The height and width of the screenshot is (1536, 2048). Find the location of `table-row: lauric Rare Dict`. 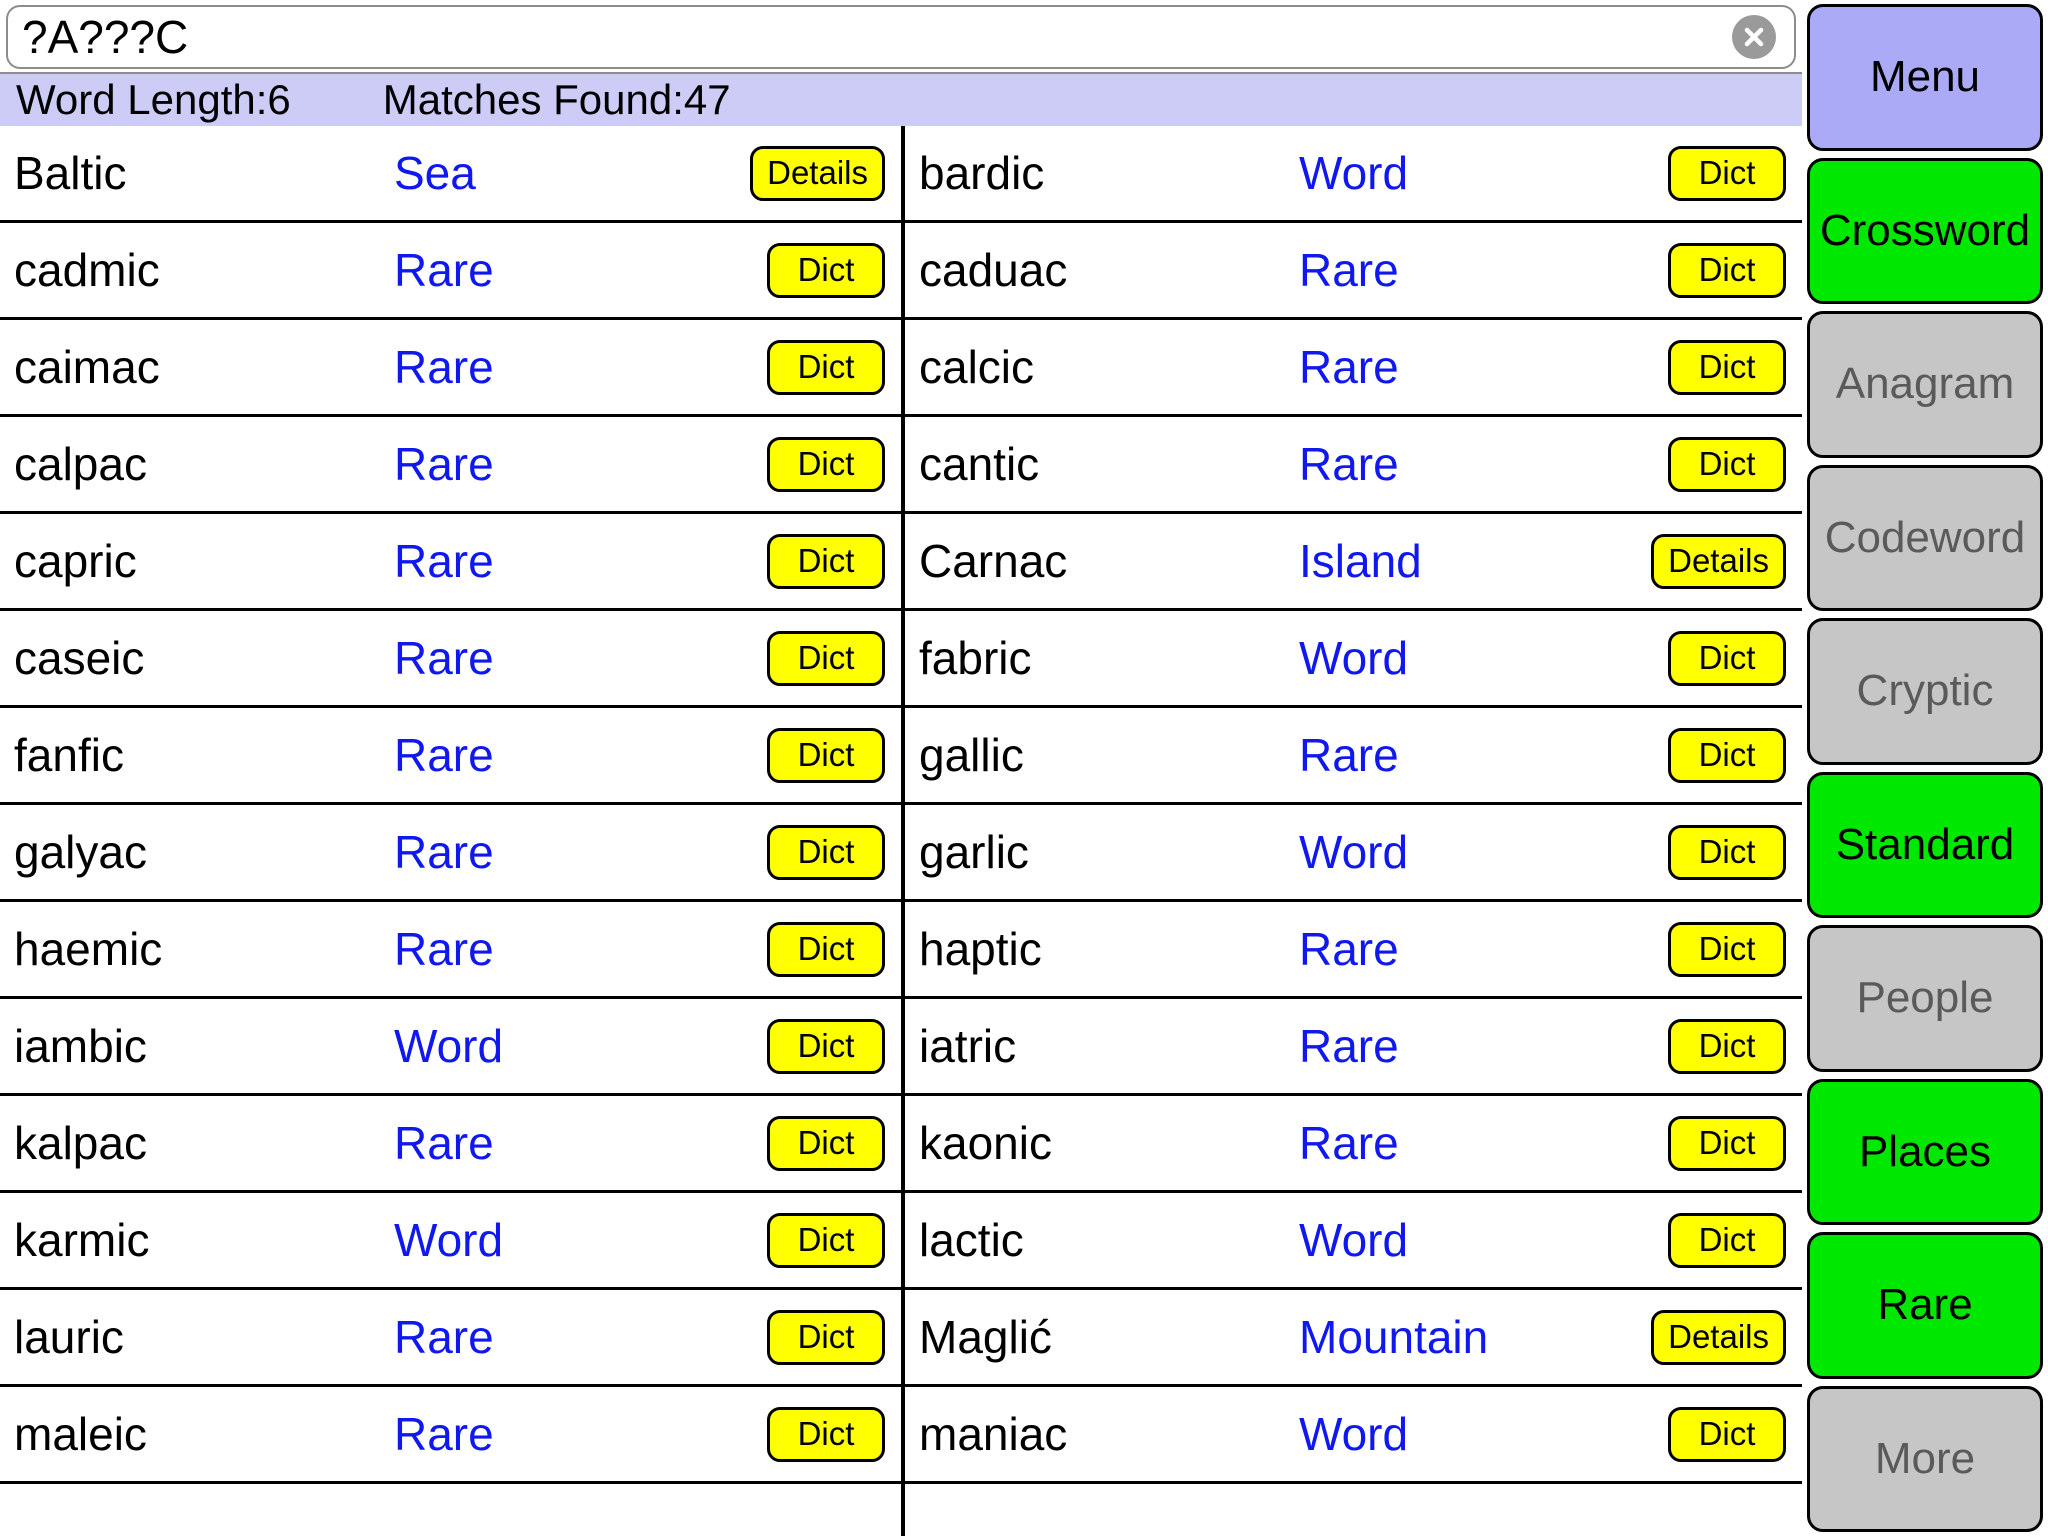

table-row: lauric Rare Dict is located at coordinates (450, 1338).